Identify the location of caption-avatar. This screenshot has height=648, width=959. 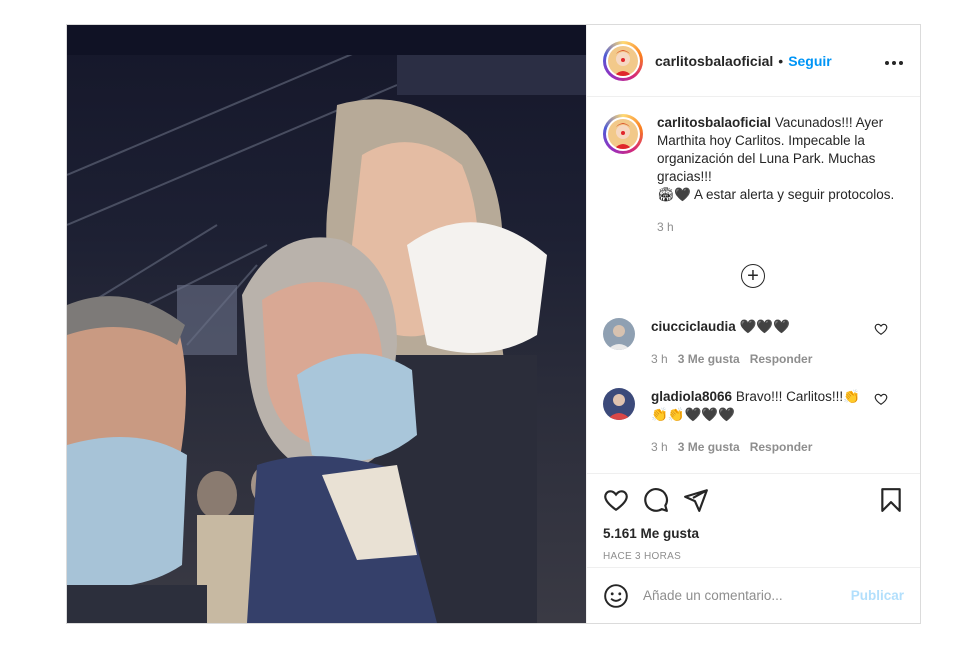
(623, 134).